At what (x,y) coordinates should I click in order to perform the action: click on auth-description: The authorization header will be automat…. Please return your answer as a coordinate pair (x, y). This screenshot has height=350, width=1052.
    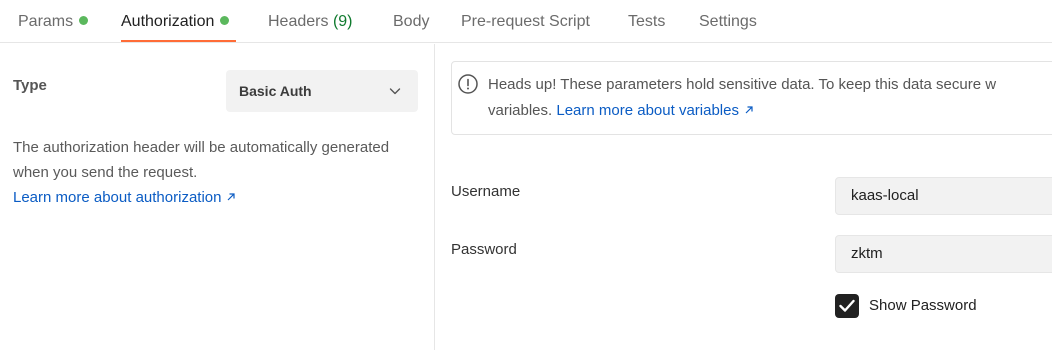
    Looking at the image, I should click on (203, 172).